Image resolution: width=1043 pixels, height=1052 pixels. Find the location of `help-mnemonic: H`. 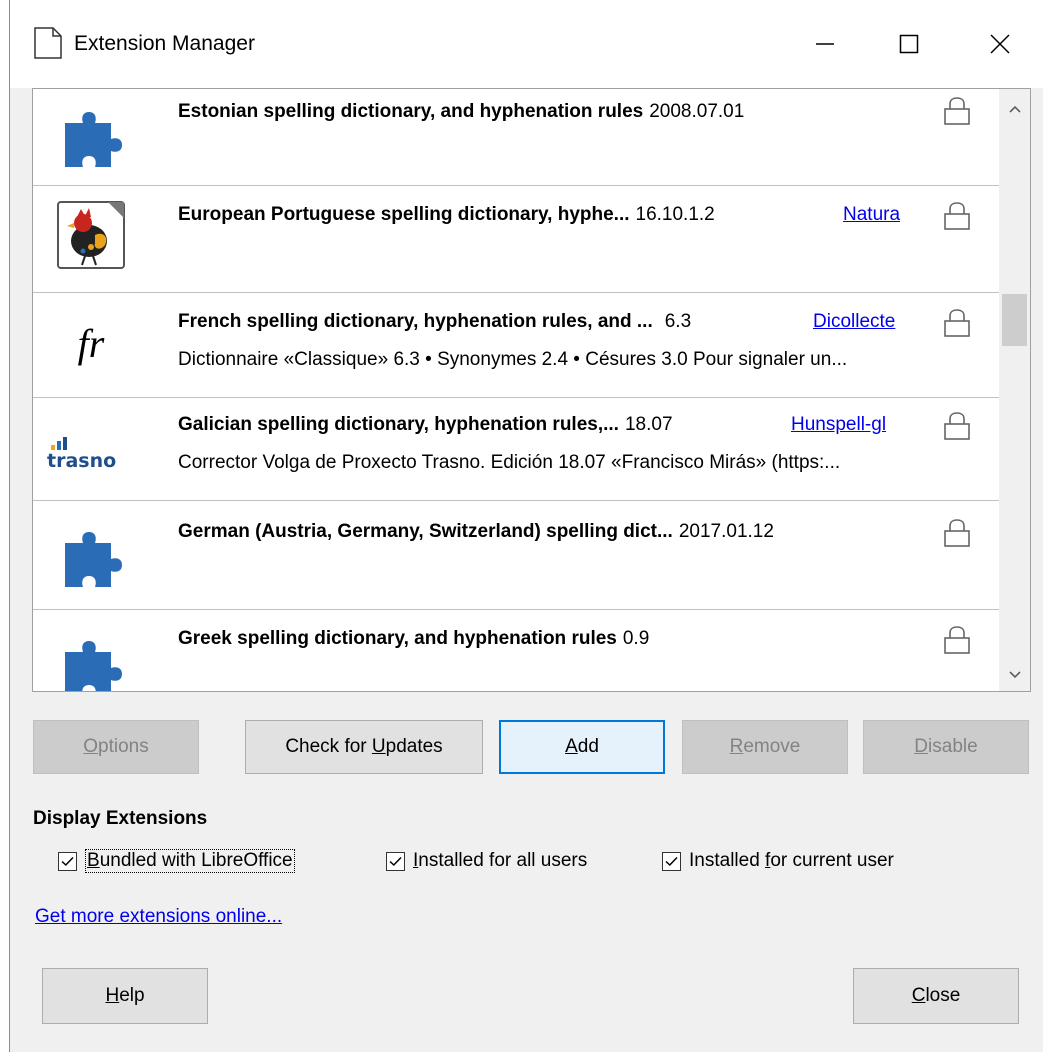

help-mnemonic: H is located at coordinates (112, 995).